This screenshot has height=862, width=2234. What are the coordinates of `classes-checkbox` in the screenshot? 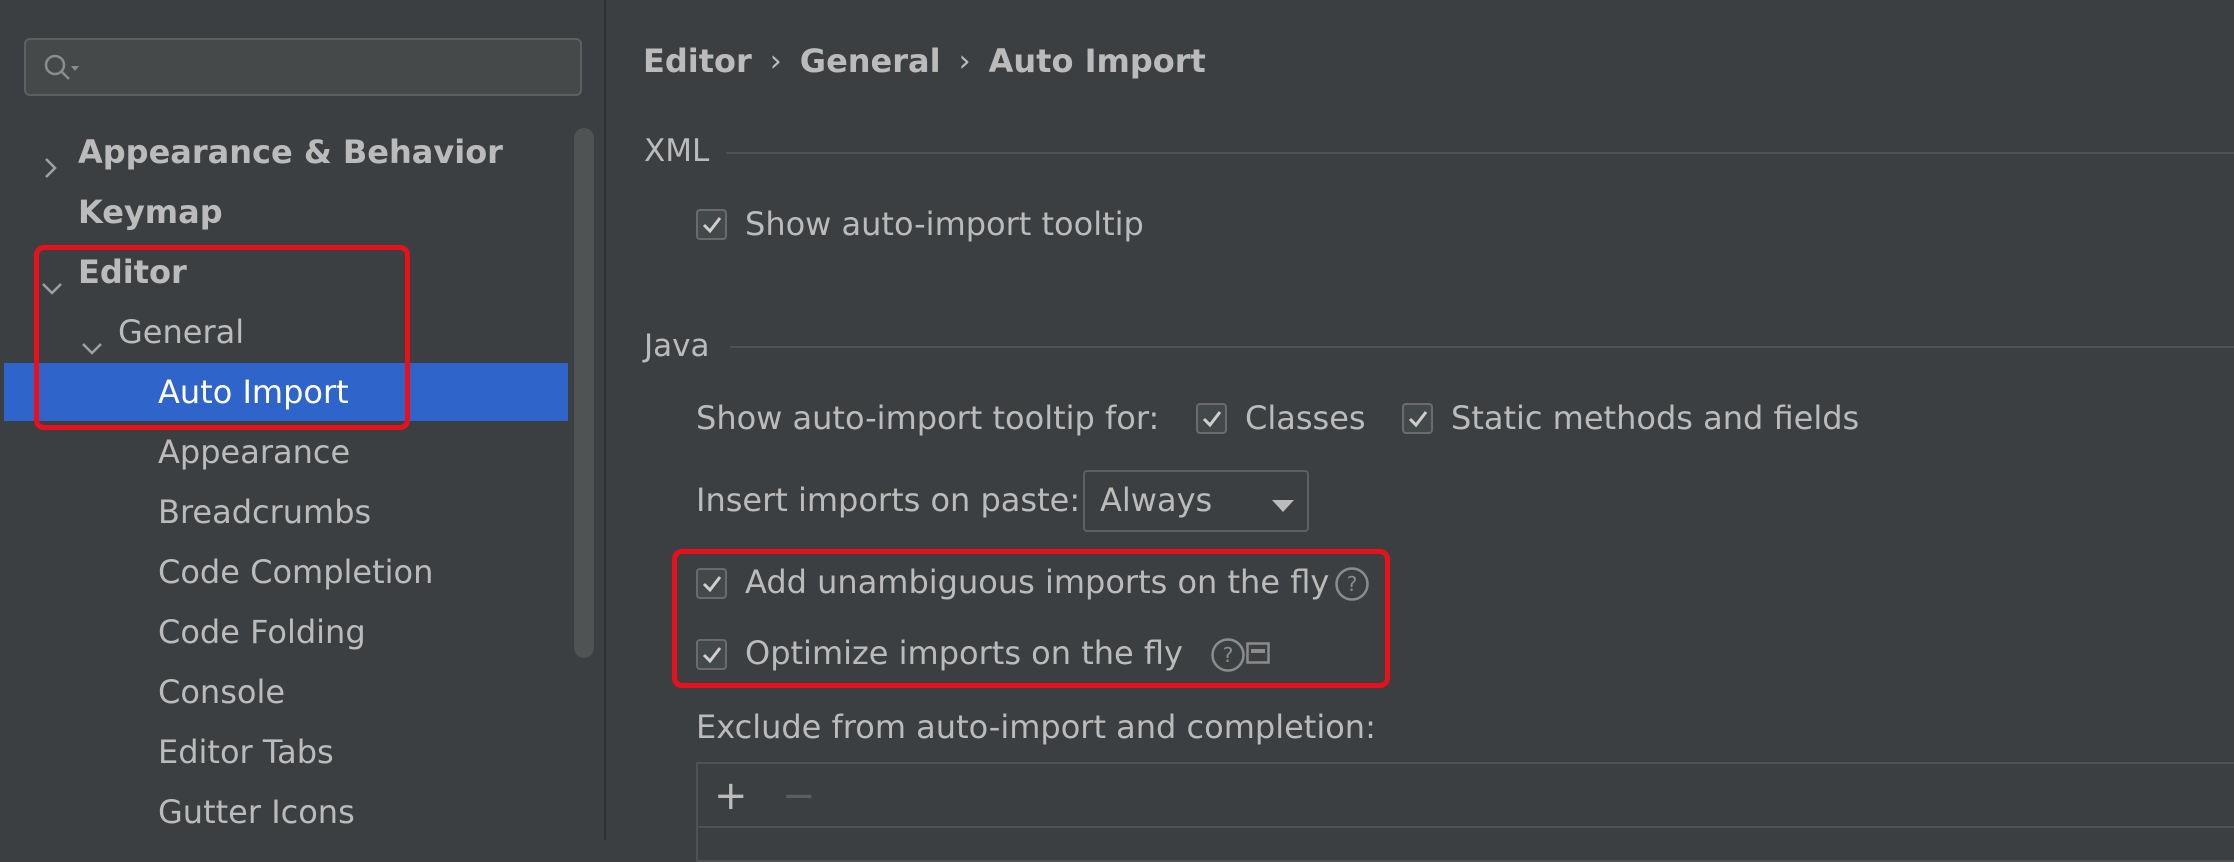 It's located at (1211, 418).